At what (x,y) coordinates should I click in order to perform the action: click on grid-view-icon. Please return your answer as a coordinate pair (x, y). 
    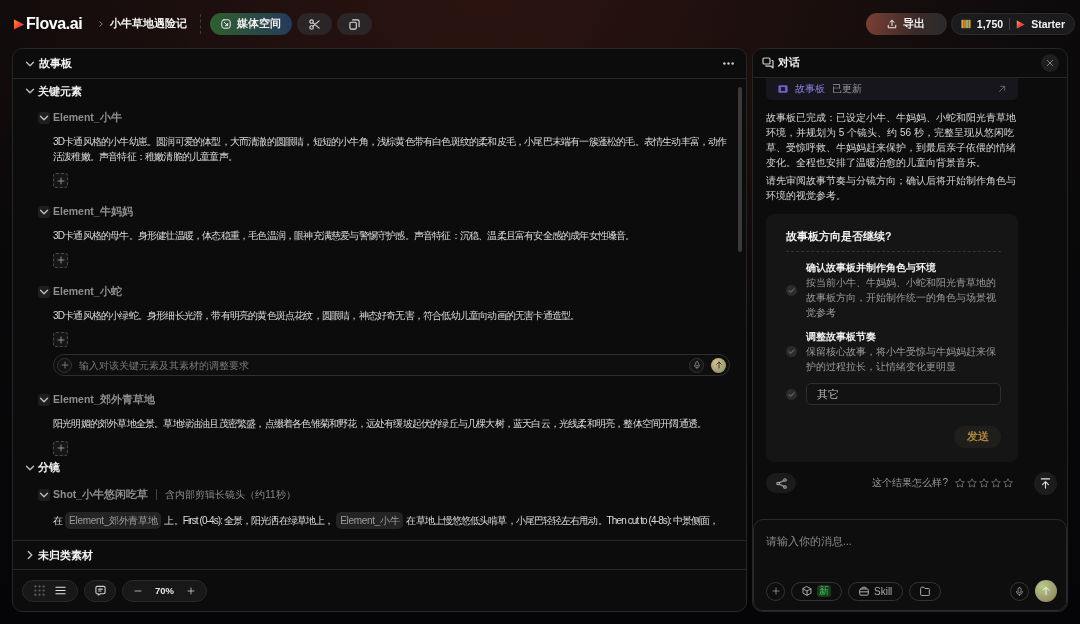
    Looking at the image, I should click on (39, 590).